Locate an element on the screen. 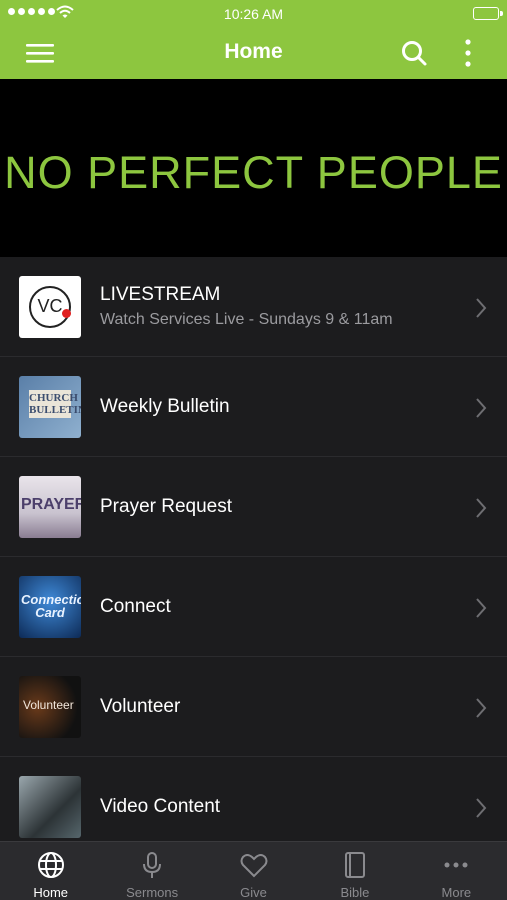  tab-label: Give is located at coordinates (253, 892).